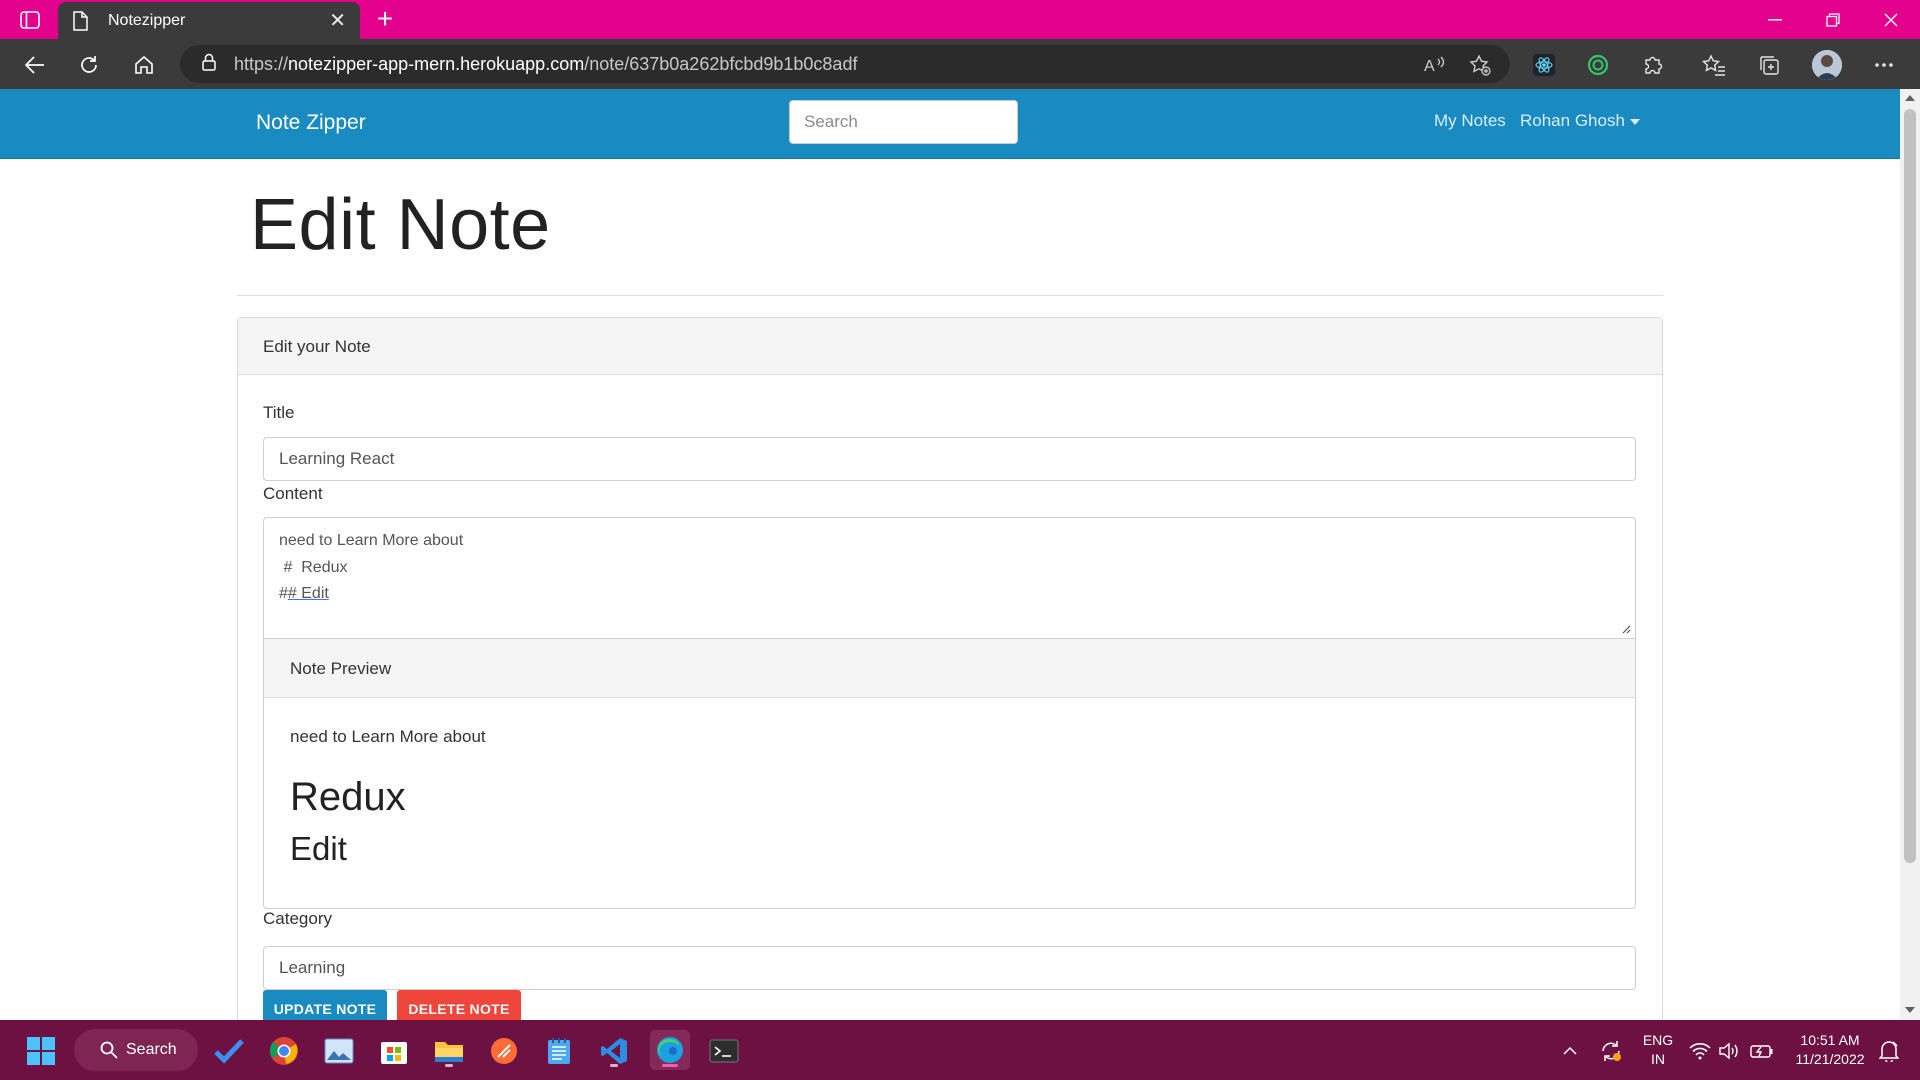 This screenshot has height=1080, width=1920. What do you see at coordinates (1658, 1050) in the screenshot?
I see `language-indicator: ENG IN` at bounding box center [1658, 1050].